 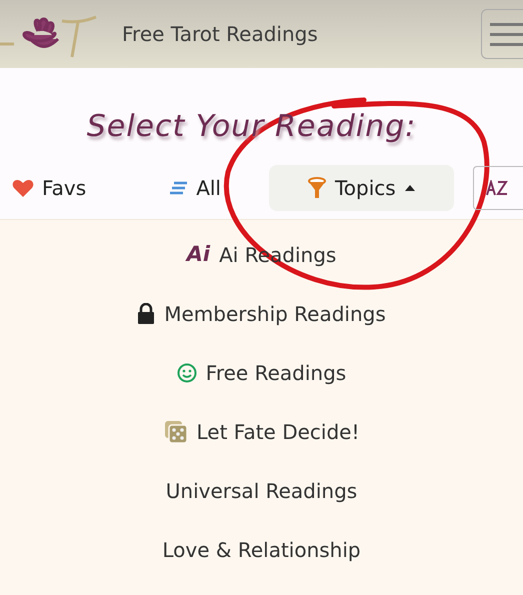 What do you see at coordinates (23, 188) in the screenshot?
I see `heart-icon` at bounding box center [23, 188].